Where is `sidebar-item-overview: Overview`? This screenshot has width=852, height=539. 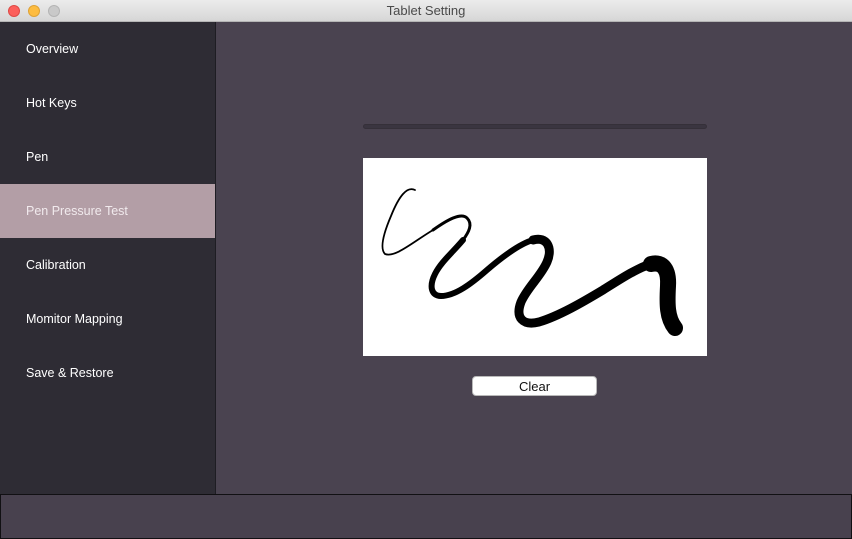 sidebar-item-overview: Overview is located at coordinates (107, 49).